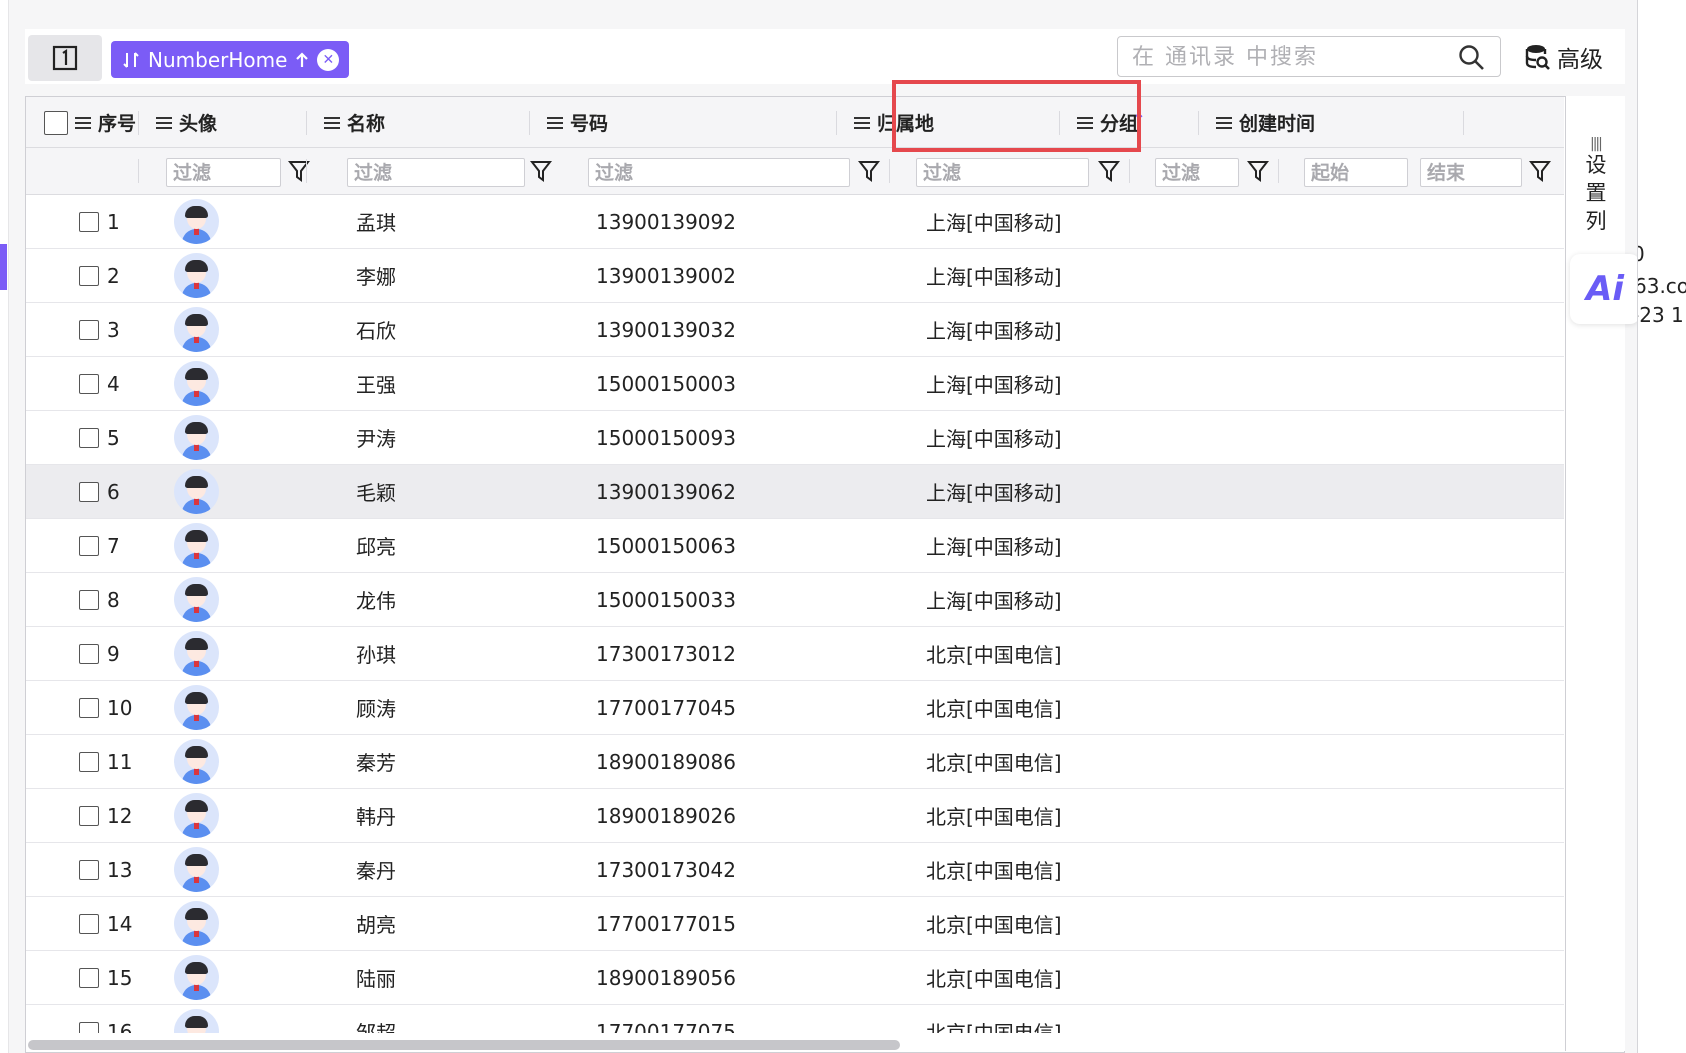 The width and height of the screenshot is (1686, 1053). What do you see at coordinates (994, 925) in the screenshot?
I see `home-cell: 北京[中国电信]` at bounding box center [994, 925].